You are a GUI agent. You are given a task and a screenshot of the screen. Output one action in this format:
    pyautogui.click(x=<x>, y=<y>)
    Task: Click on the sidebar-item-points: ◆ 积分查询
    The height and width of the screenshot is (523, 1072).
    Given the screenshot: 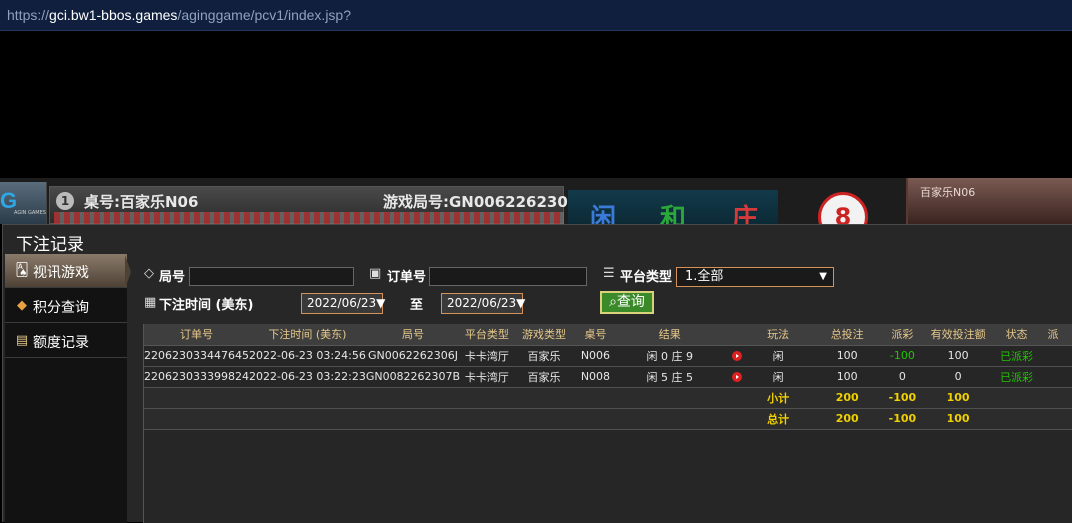 What is the action you would take?
    pyautogui.click(x=66, y=306)
    